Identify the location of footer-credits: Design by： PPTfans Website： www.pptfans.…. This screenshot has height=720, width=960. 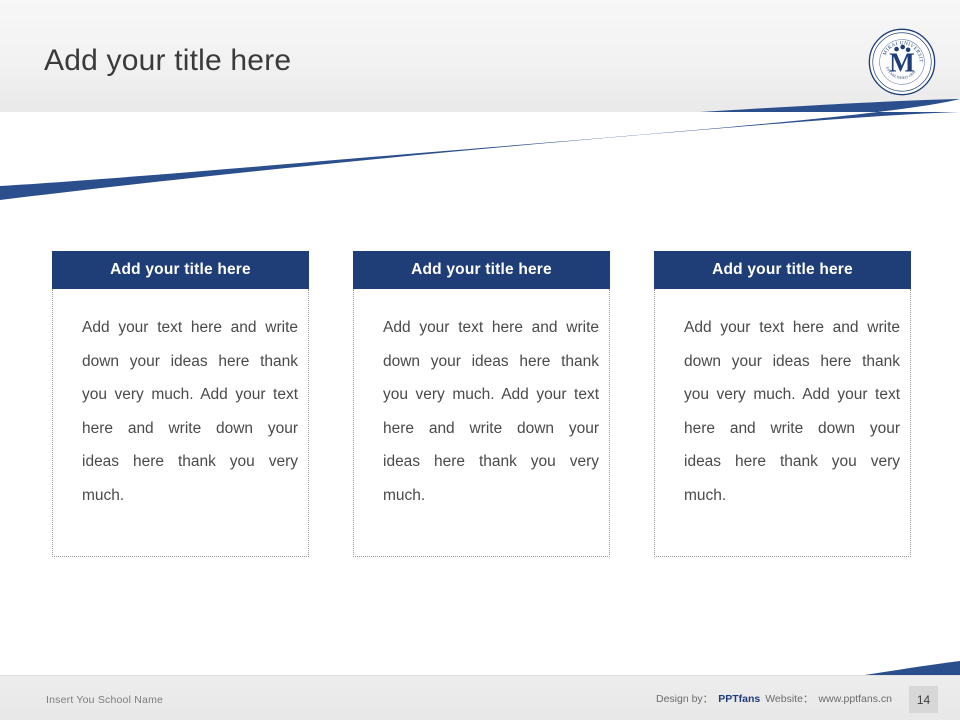
(774, 698).